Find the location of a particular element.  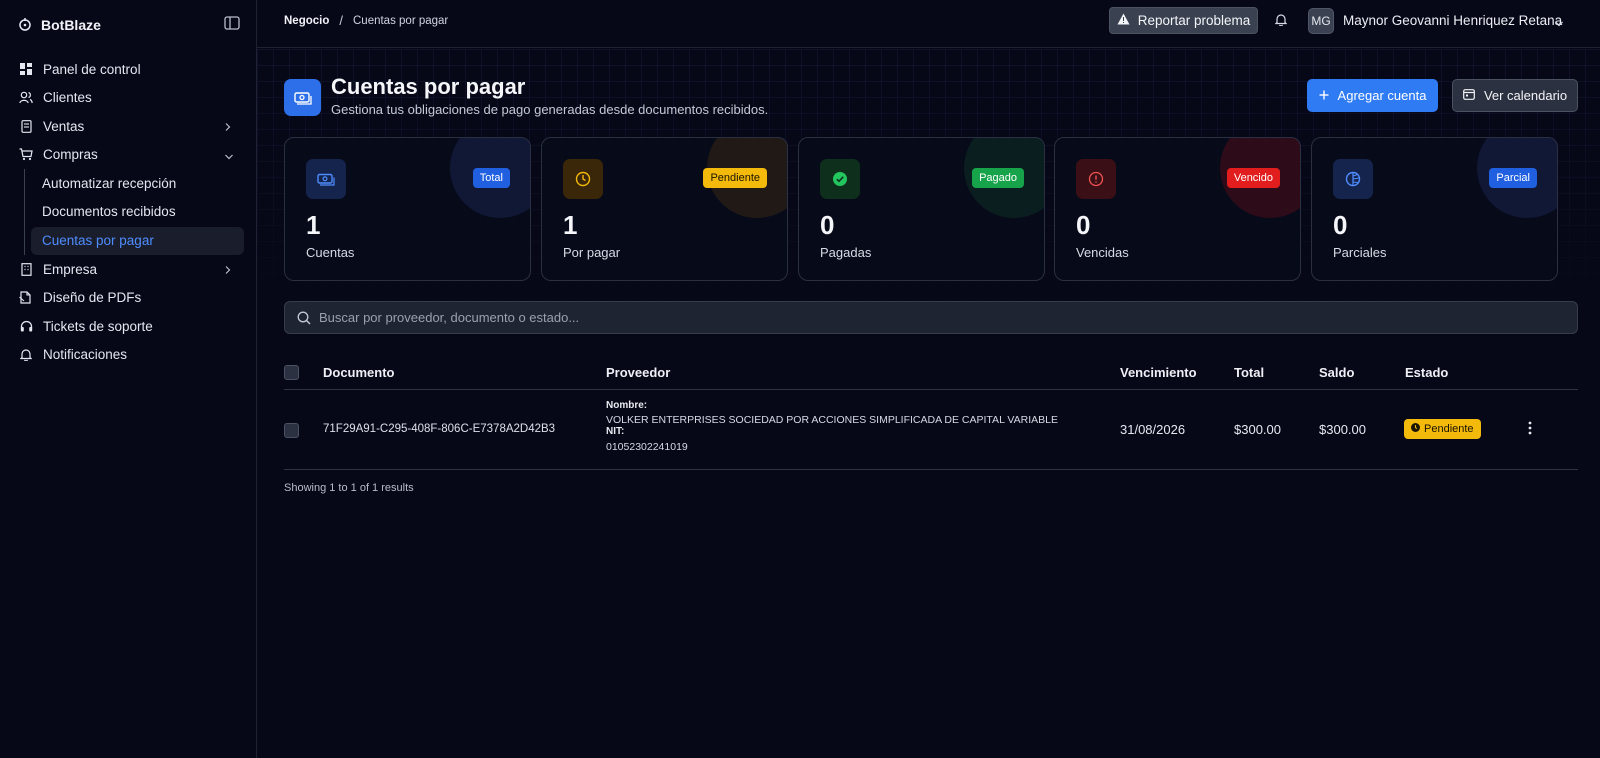

breadcrumb-link-negocio: Negocio is located at coordinates (306, 21).